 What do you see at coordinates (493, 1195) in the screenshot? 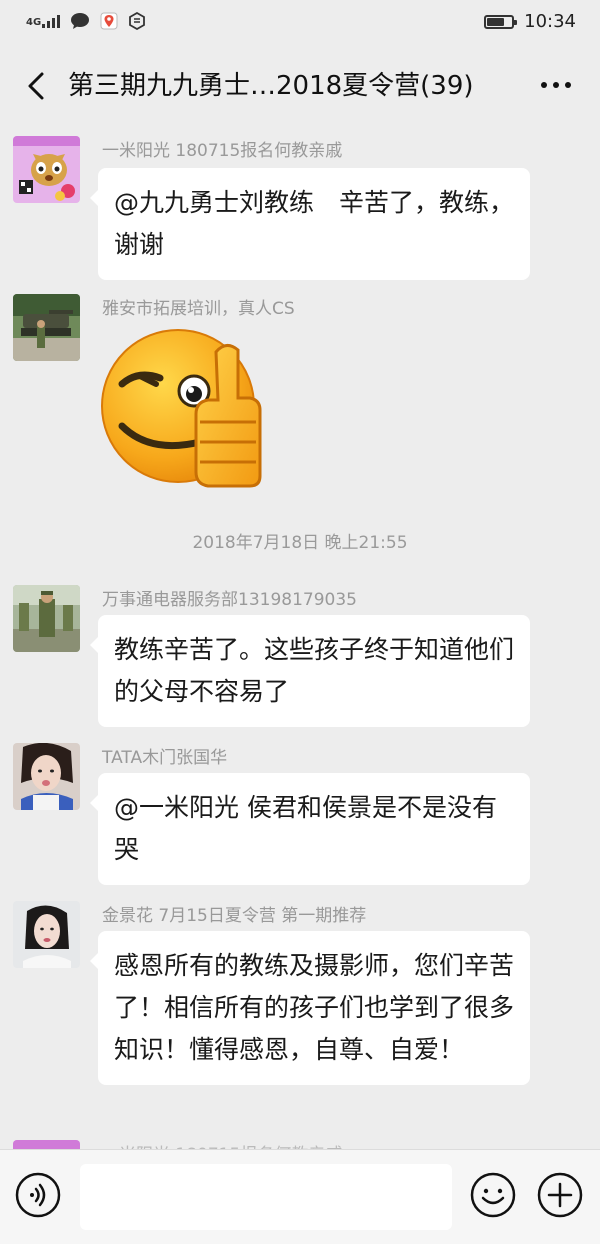
I see `emoji-icon` at bounding box center [493, 1195].